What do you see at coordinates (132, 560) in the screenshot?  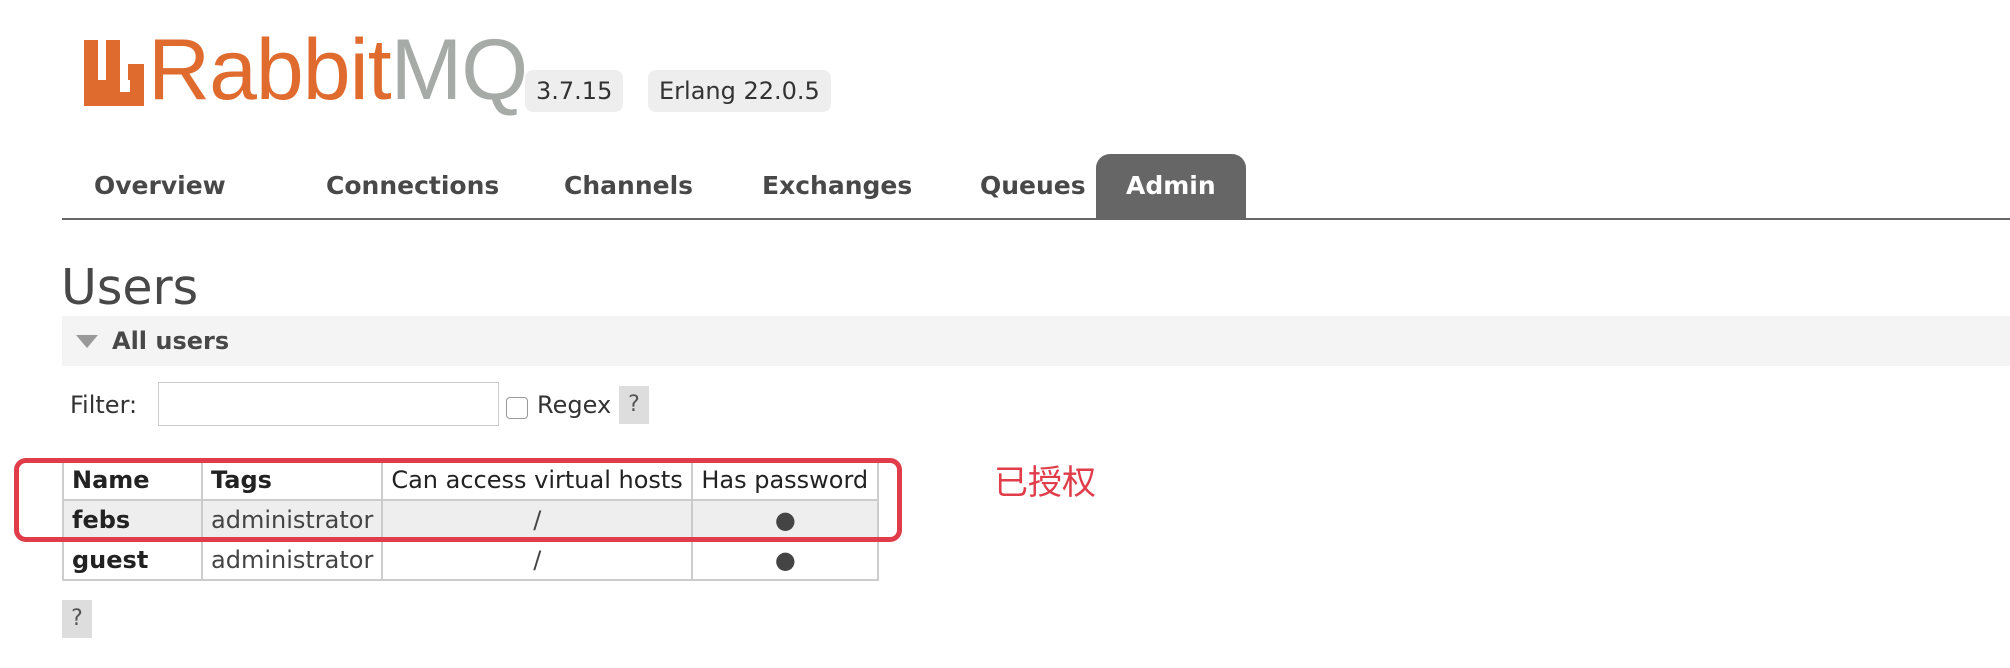 I see `user-name-link: guest` at bounding box center [132, 560].